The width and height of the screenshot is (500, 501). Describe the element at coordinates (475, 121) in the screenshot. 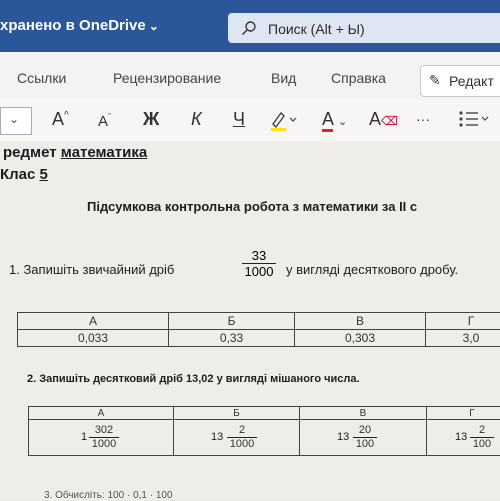

I see `bullets-icon` at that location.